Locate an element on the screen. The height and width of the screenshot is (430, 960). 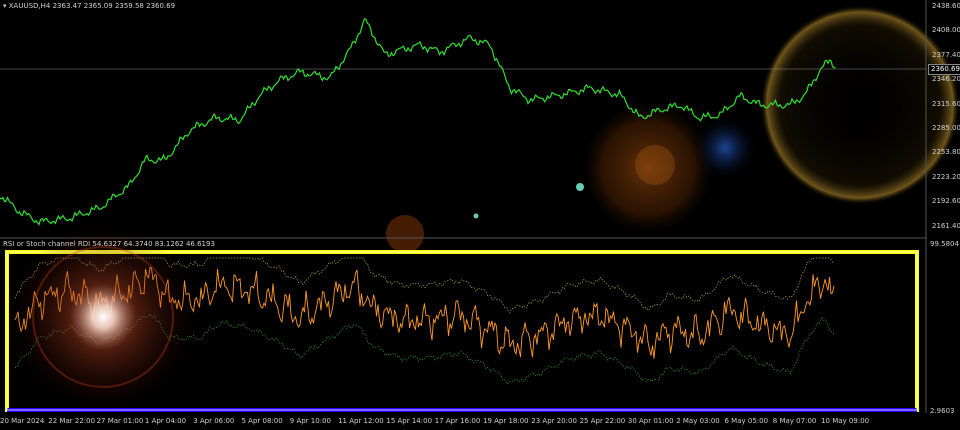
time-axis-label: 23 Apr 20:00 is located at coordinates (554, 421).